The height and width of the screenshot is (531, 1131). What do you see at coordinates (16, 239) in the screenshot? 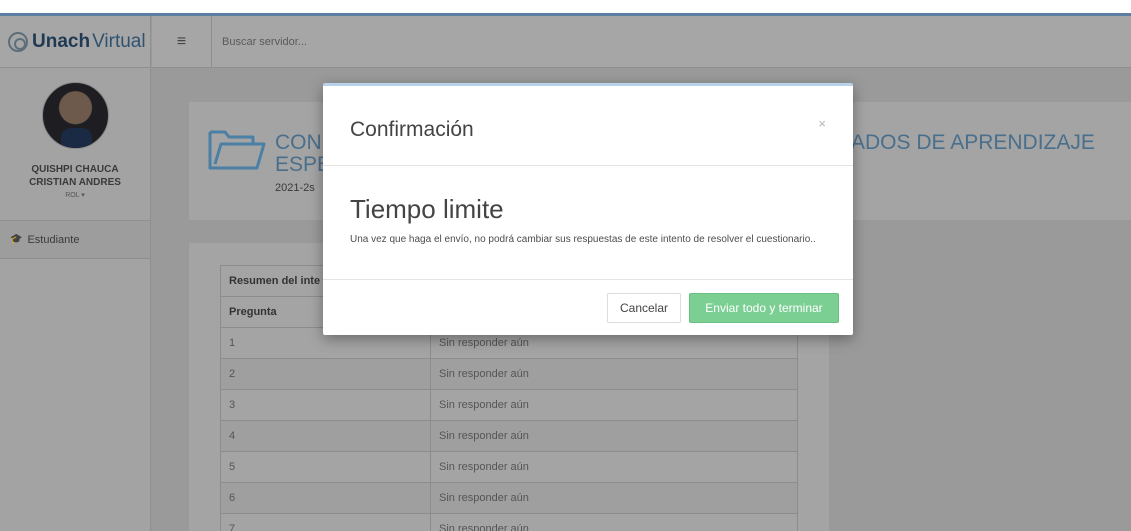
I see `graduation-cap-icon: 🎓` at bounding box center [16, 239].